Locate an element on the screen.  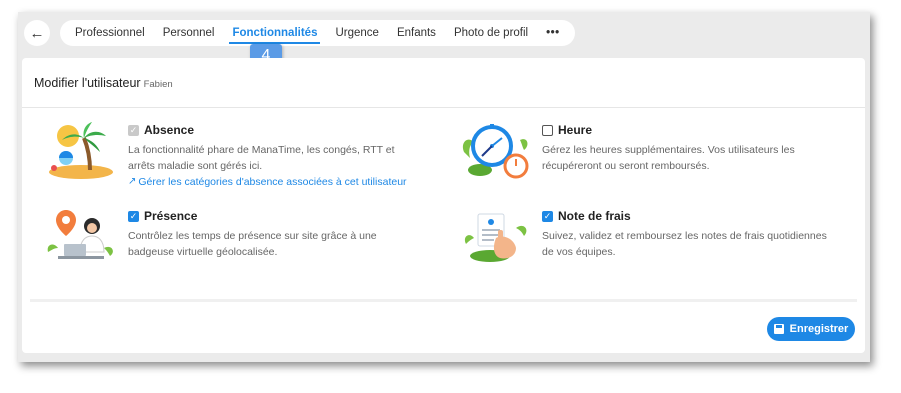
feature-heure-header: Heure is located at coordinates (687, 130).